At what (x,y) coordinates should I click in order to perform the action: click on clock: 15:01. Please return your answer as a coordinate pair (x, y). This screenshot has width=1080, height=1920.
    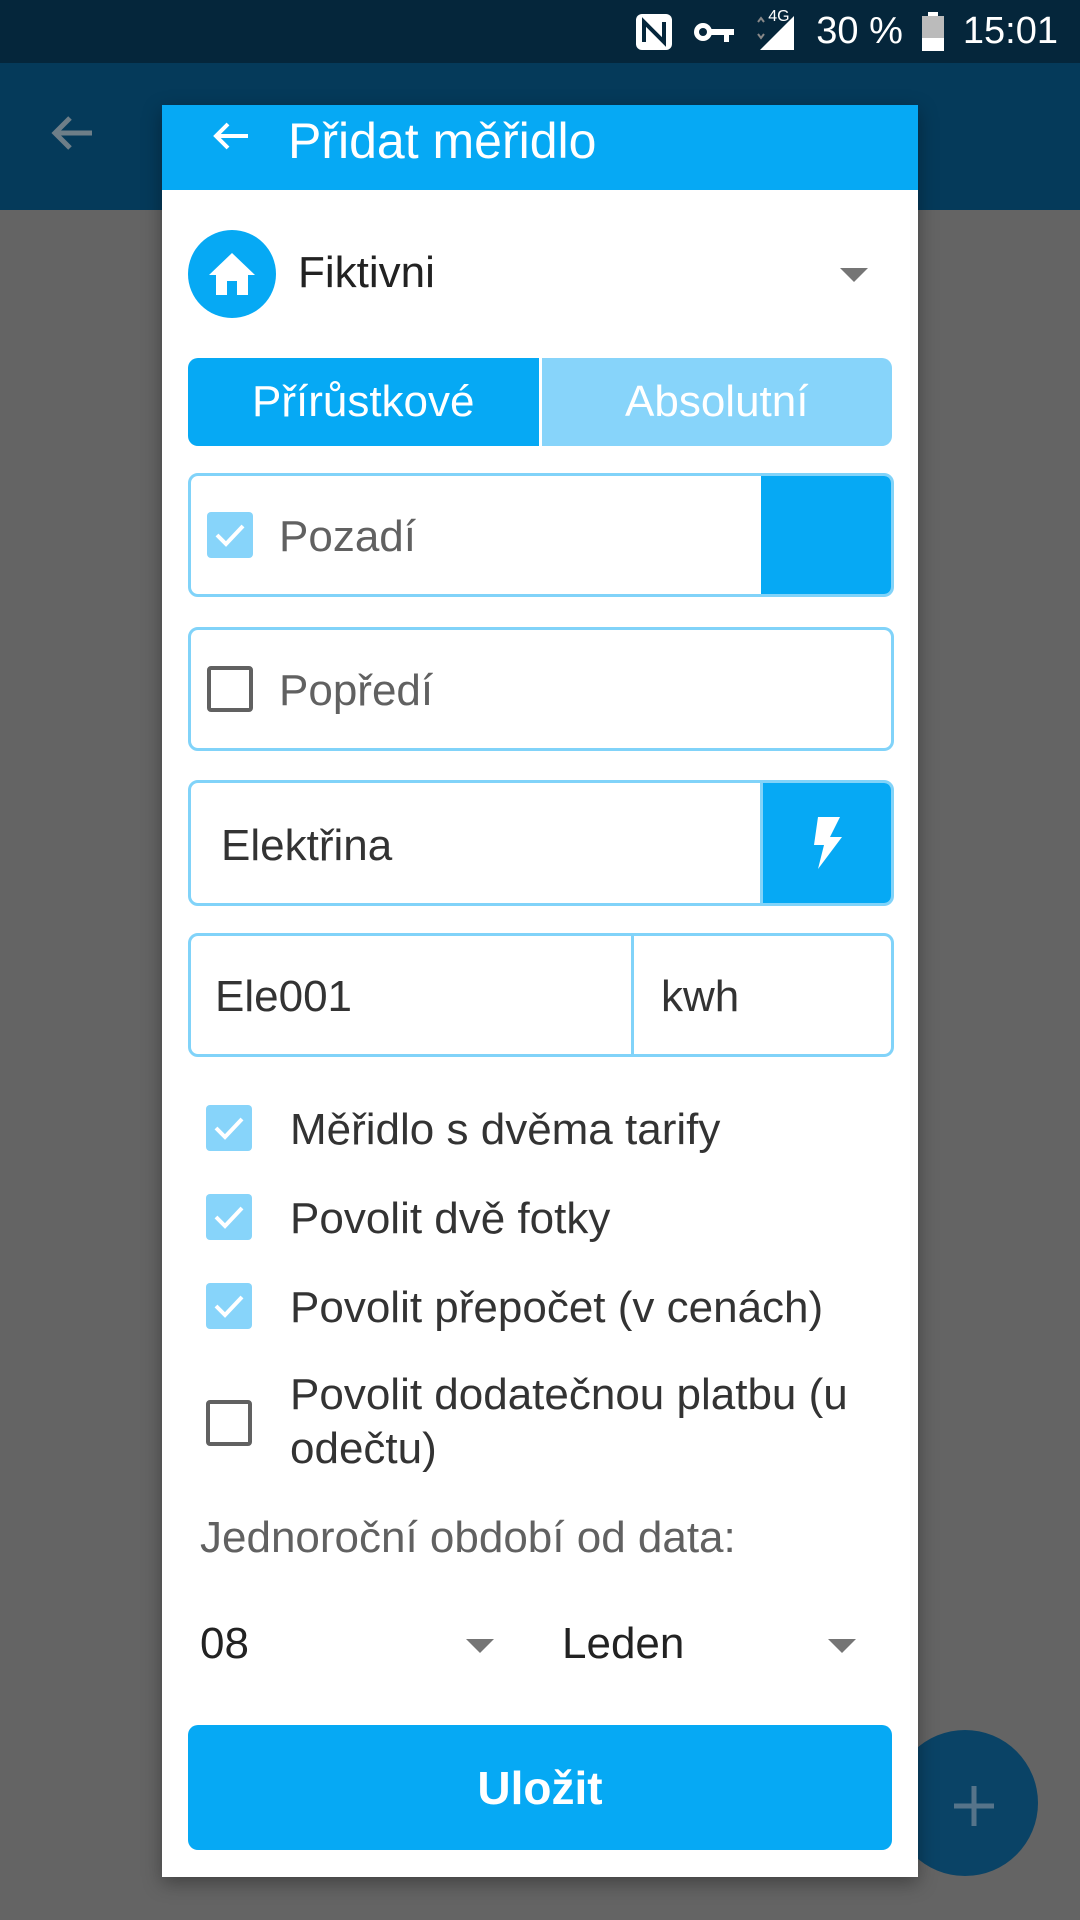
    Looking at the image, I should click on (1010, 31).